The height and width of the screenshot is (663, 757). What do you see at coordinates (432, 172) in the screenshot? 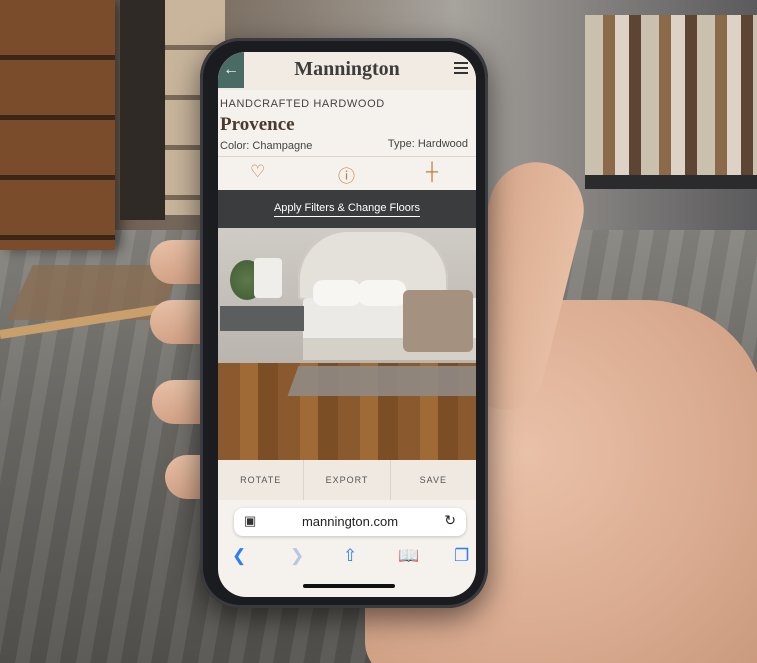
I see `chair-icon: ┼` at bounding box center [432, 172].